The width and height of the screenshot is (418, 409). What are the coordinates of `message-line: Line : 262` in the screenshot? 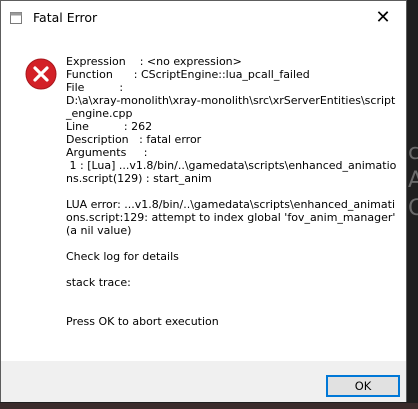 It's located at (109, 126).